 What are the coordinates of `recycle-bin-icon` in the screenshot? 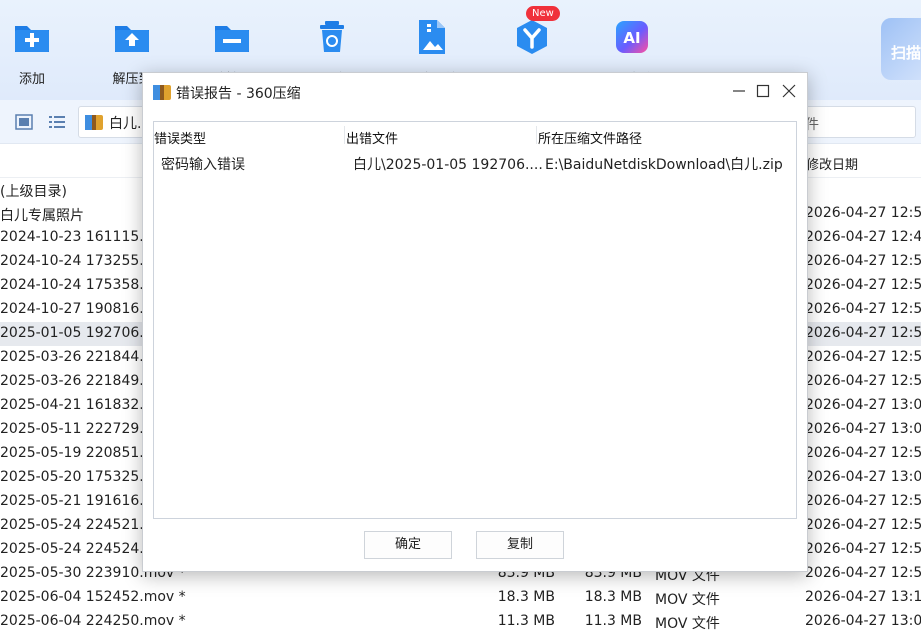 It's located at (332, 37).